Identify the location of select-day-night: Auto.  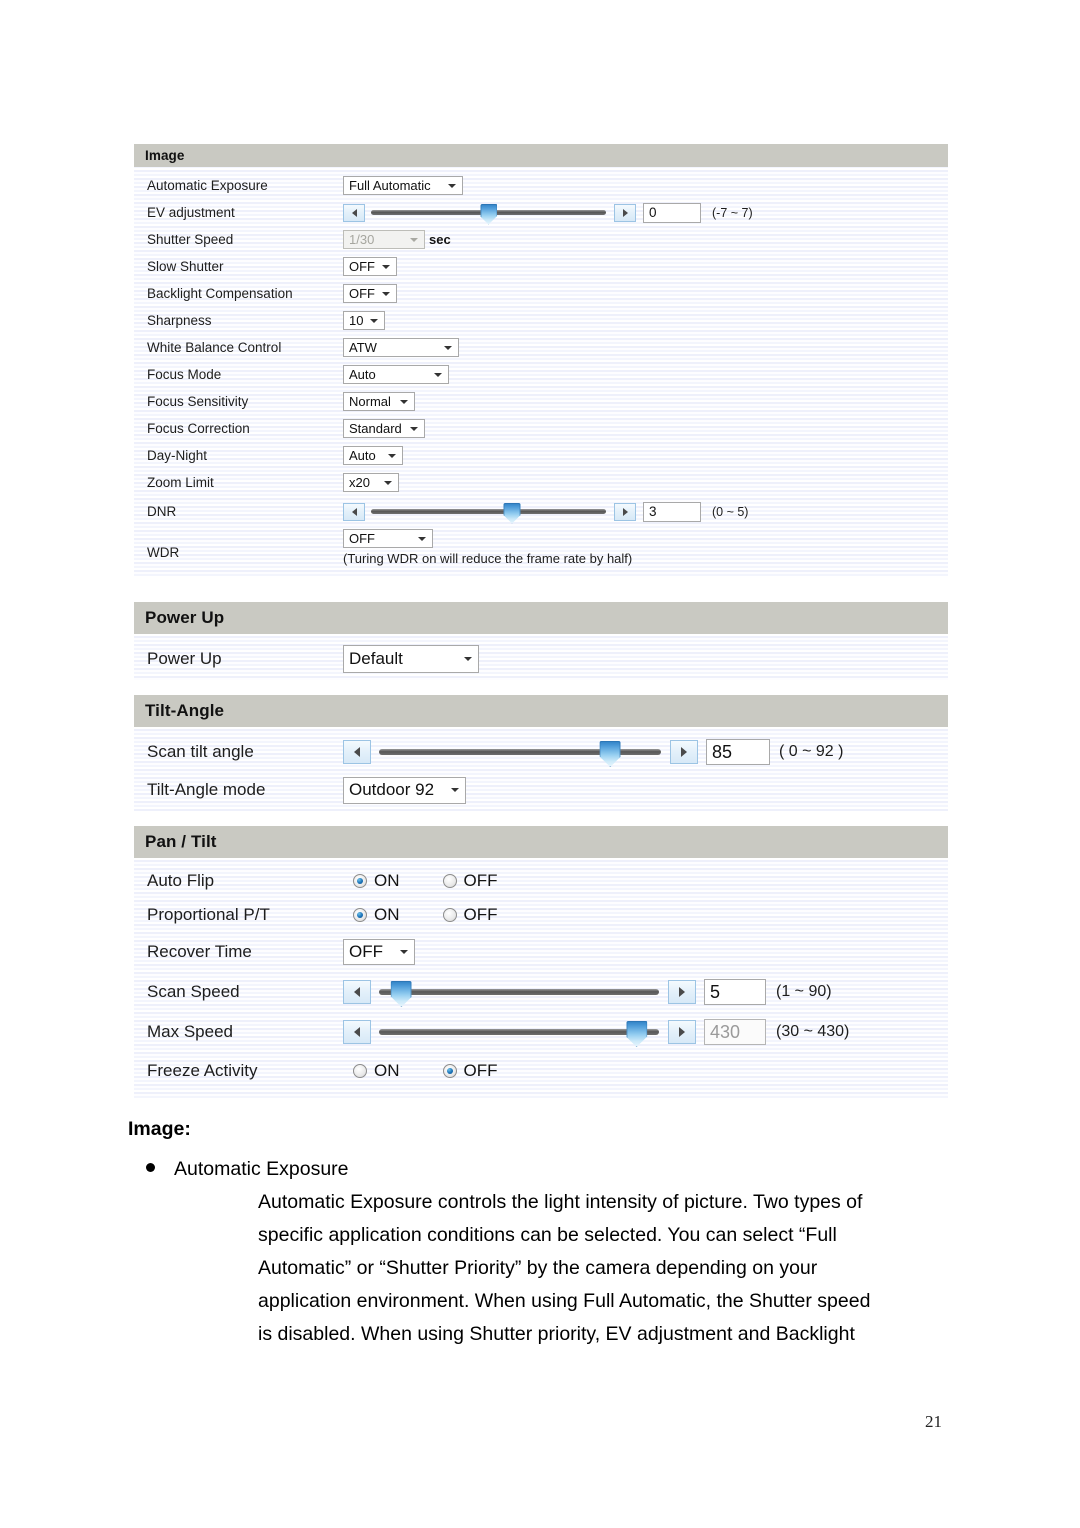
(373, 455).